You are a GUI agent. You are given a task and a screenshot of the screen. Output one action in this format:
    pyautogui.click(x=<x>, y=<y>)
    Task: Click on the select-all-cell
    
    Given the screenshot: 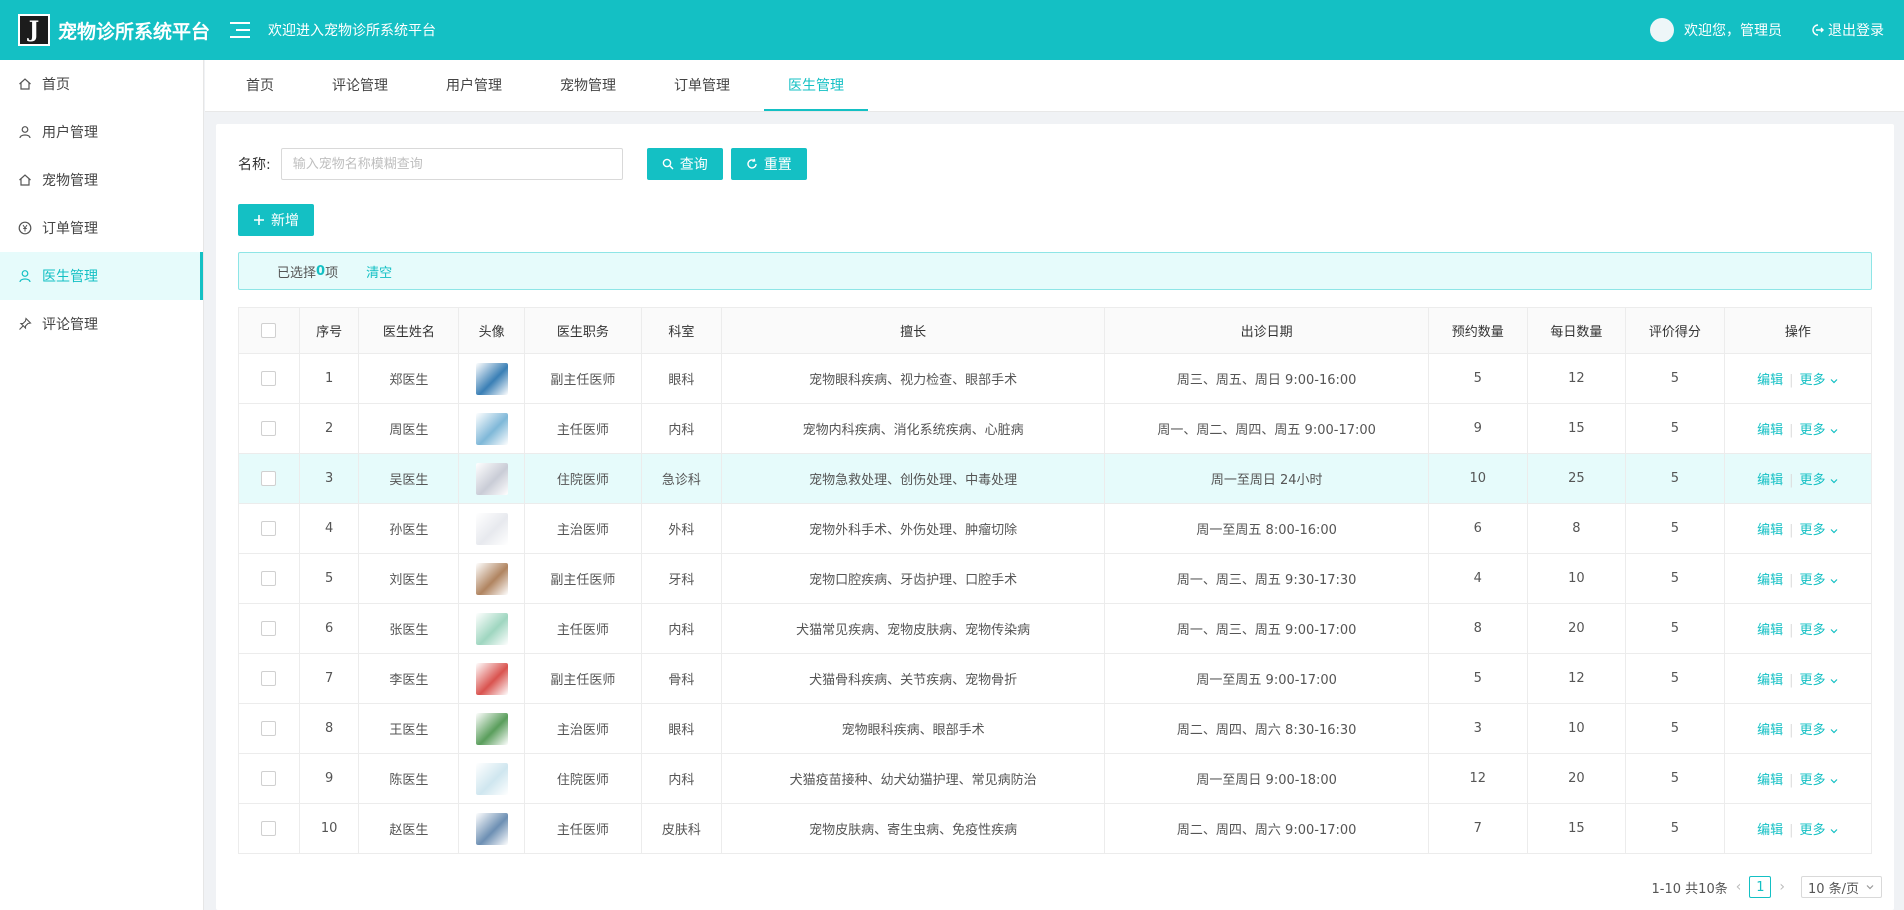 What is the action you would take?
    pyautogui.click(x=269, y=330)
    